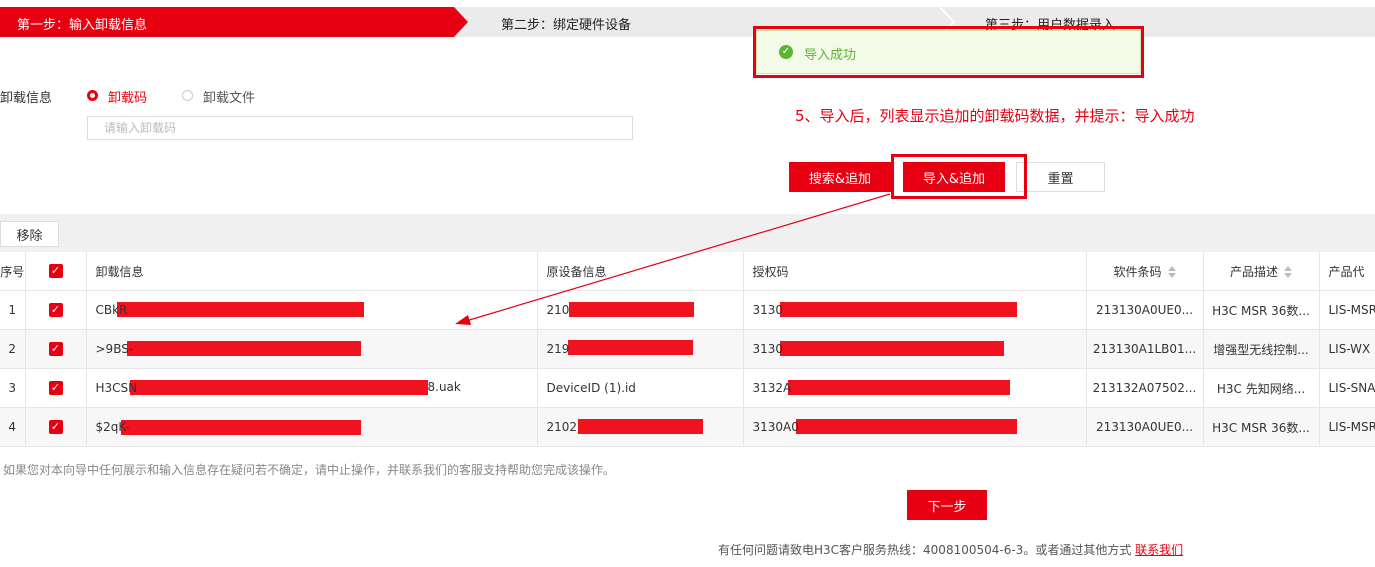 This screenshot has height=567, width=1375. What do you see at coordinates (775, 427) in the screenshot?
I see `auth-code-text: 3130A0` at bounding box center [775, 427].